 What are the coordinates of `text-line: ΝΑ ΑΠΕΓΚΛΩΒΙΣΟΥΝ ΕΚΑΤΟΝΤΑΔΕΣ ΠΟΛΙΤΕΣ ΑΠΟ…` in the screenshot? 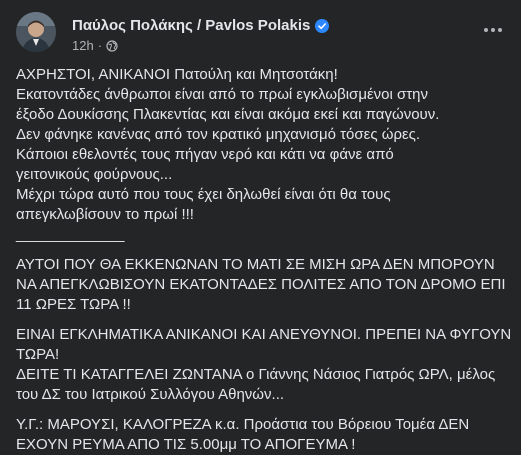 It's located at (261, 284).